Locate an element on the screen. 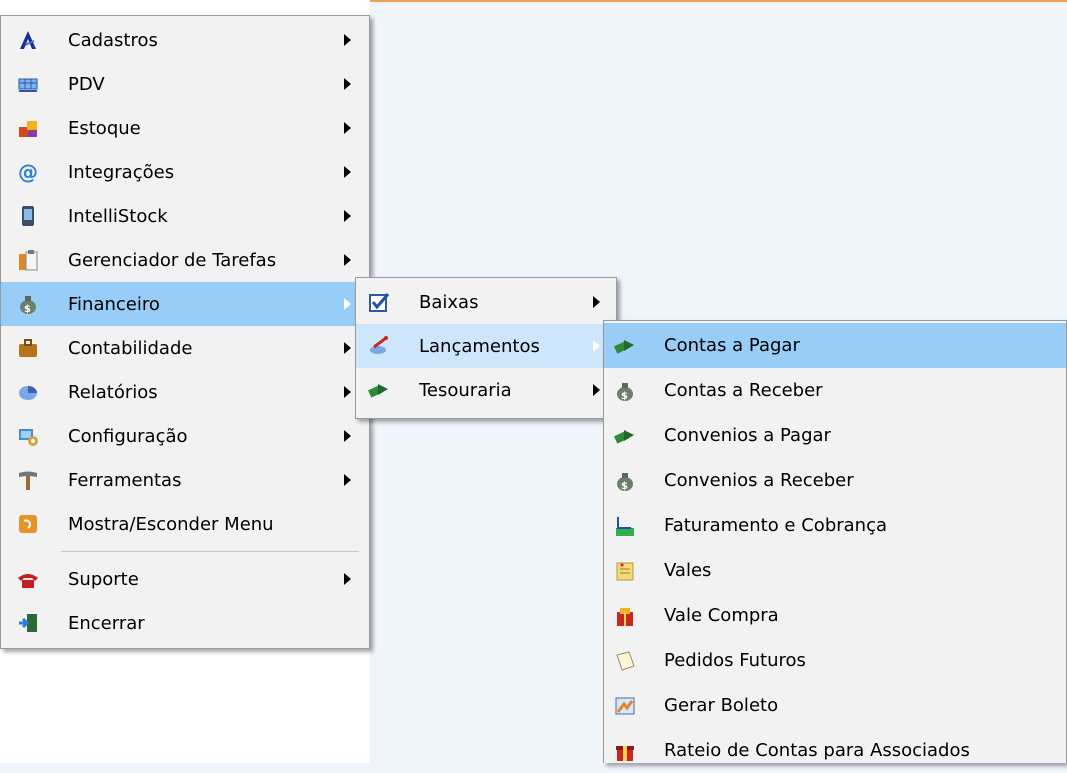  gift-bag-icon is located at coordinates (625, 616).